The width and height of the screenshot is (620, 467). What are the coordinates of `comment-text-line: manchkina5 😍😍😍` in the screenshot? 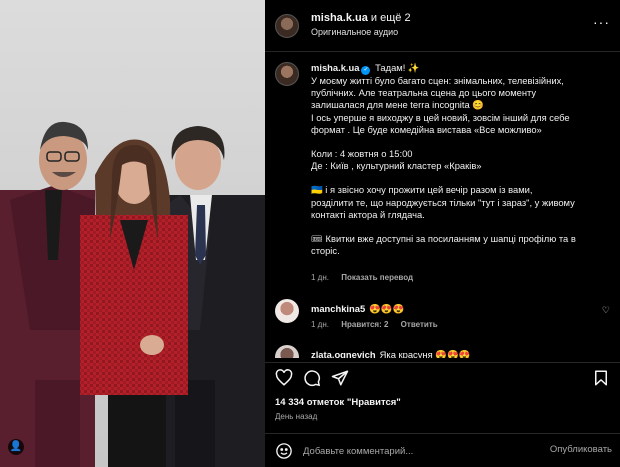 It's located at (357, 309).